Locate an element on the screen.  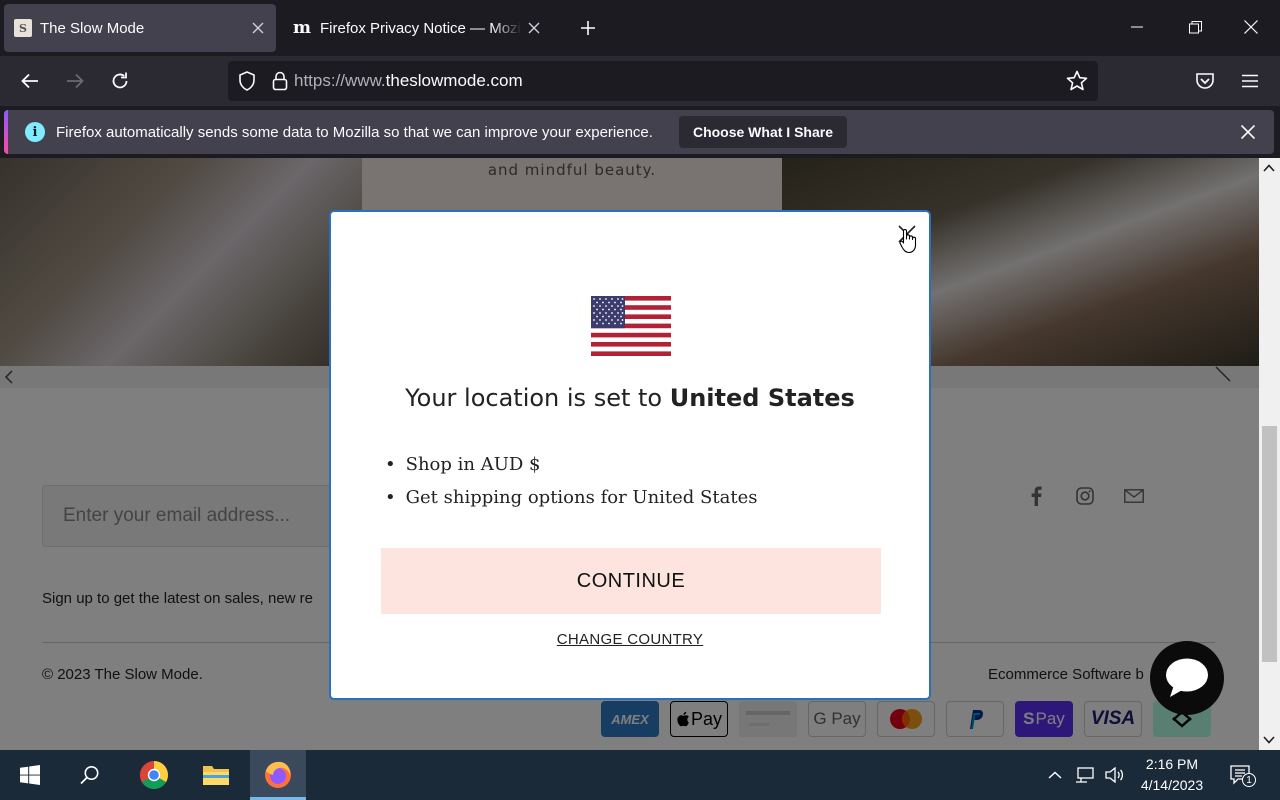
tab-title: Firefox Privacy Notice — Mozilla is located at coordinates (421, 28).